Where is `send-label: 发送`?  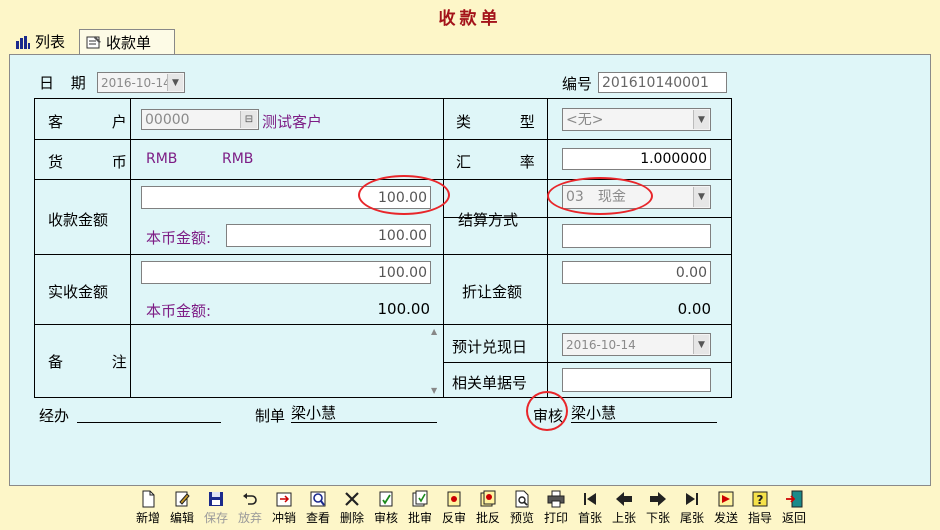
send-label: 发送 is located at coordinates (725, 518).